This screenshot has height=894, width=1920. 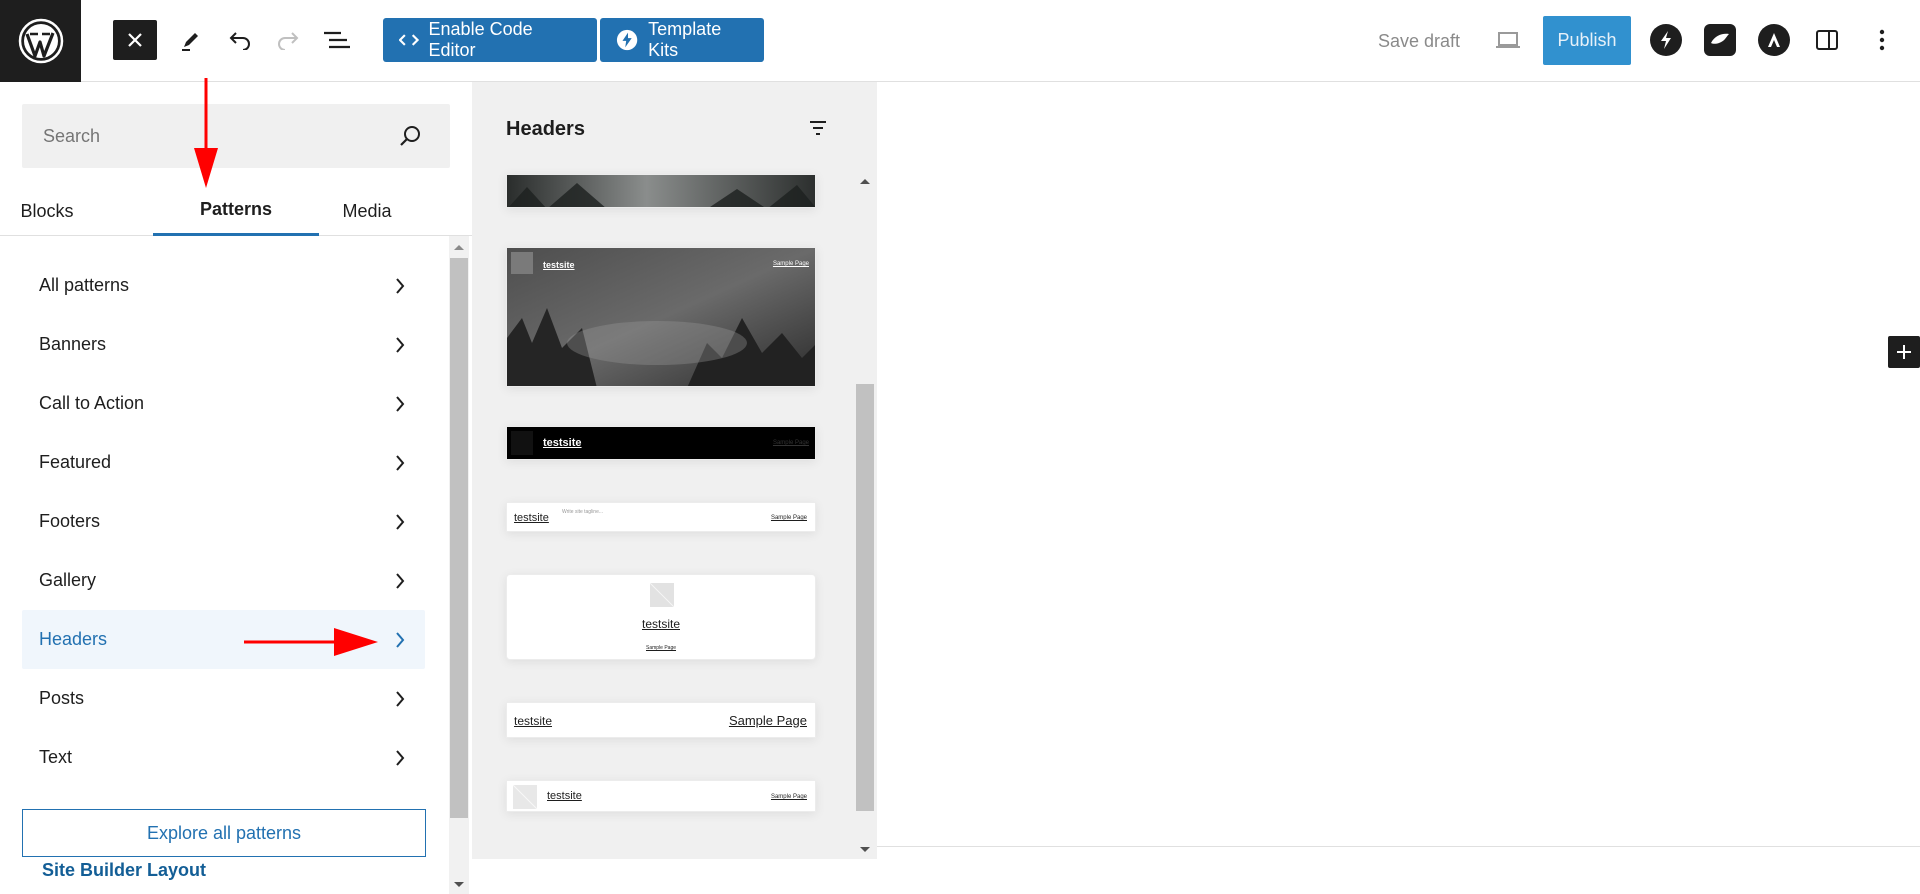 I want to click on tools-pen-button, so click(x=191, y=40).